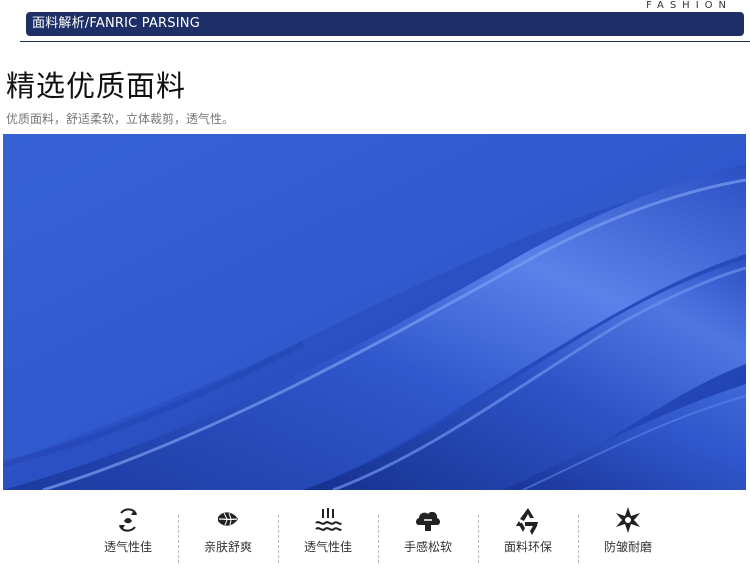  Describe the element at coordinates (628, 535) in the screenshot. I see `feature-item: 防皱耐磨` at that location.